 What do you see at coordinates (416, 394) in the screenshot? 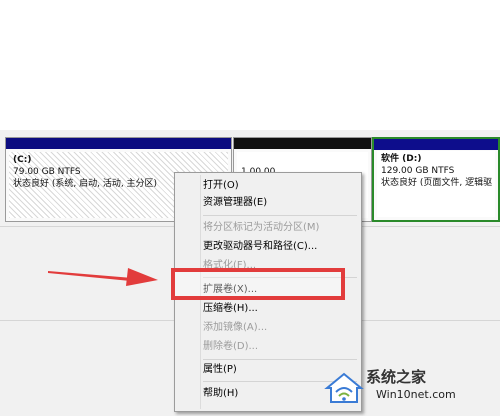
I see `watermark-url: Win10net.com` at bounding box center [416, 394].